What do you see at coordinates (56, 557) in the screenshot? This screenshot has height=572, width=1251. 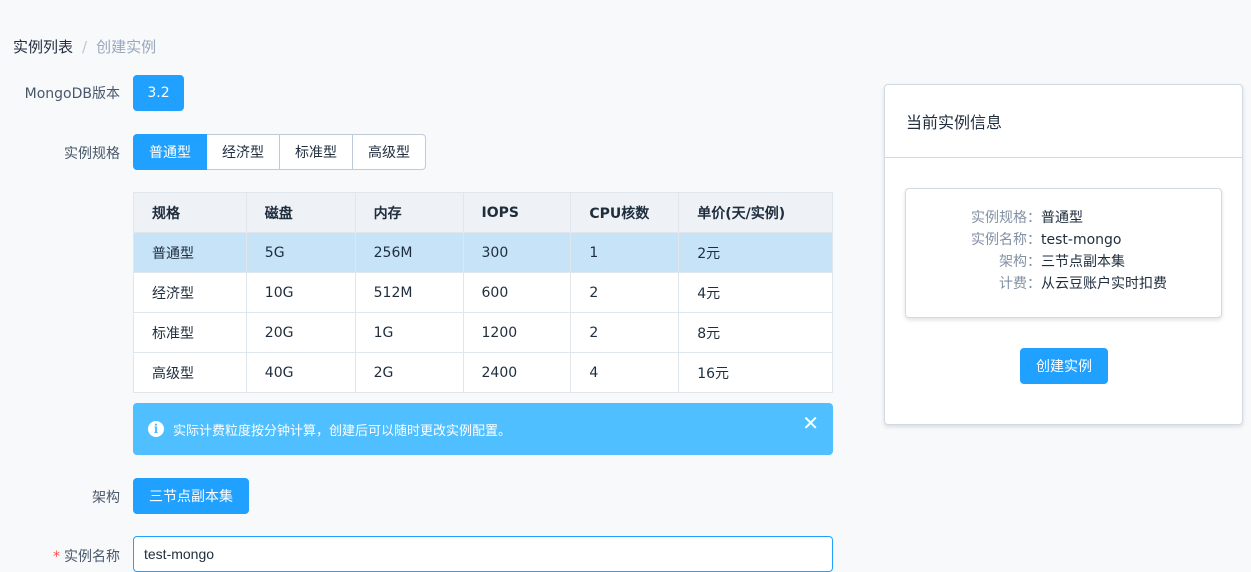 I see `required-mark: *` at bounding box center [56, 557].